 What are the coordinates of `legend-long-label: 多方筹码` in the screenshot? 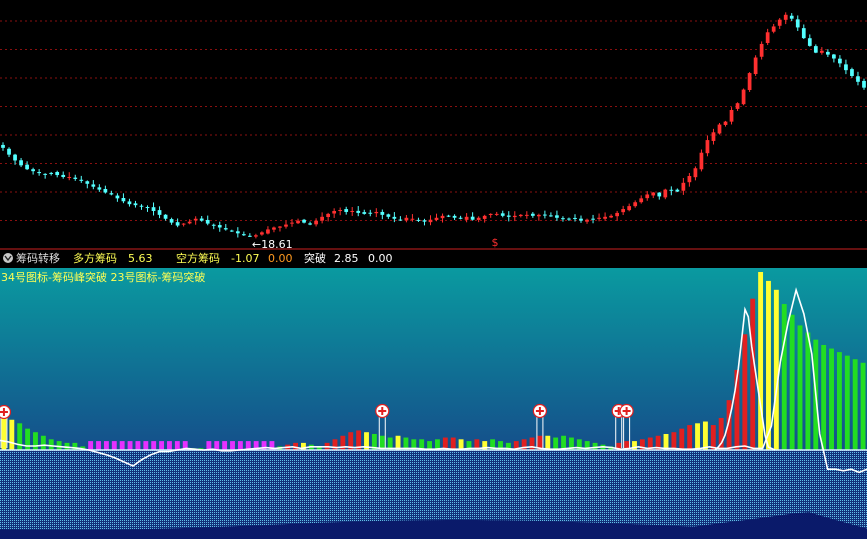 It's located at (95, 258).